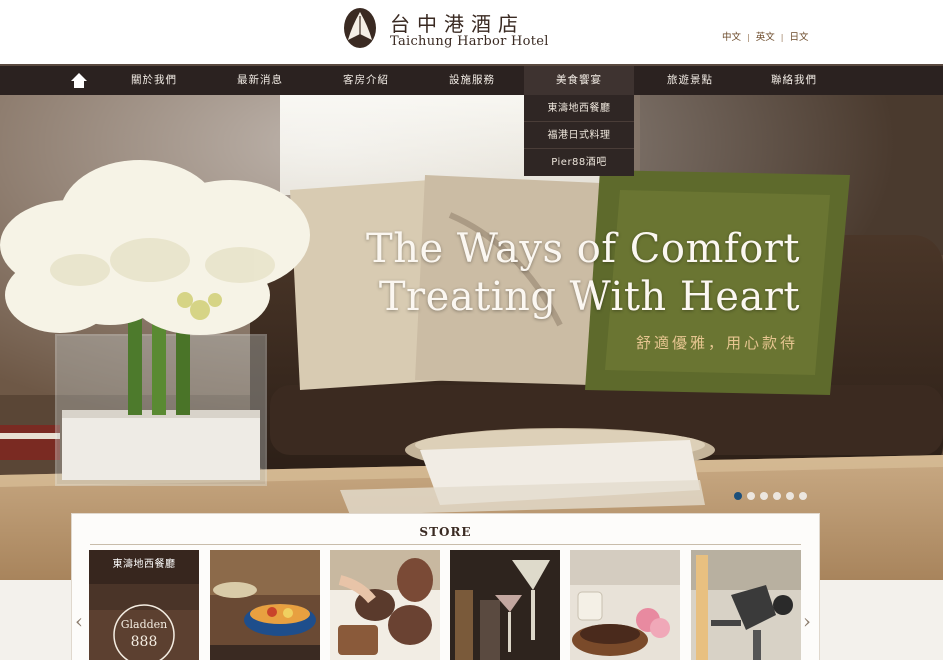 Image resolution: width=943 pixels, height=660 pixels. Describe the element at coordinates (144, 567) in the screenshot. I see `store-card-label: 東濤地西餐廳` at that location.